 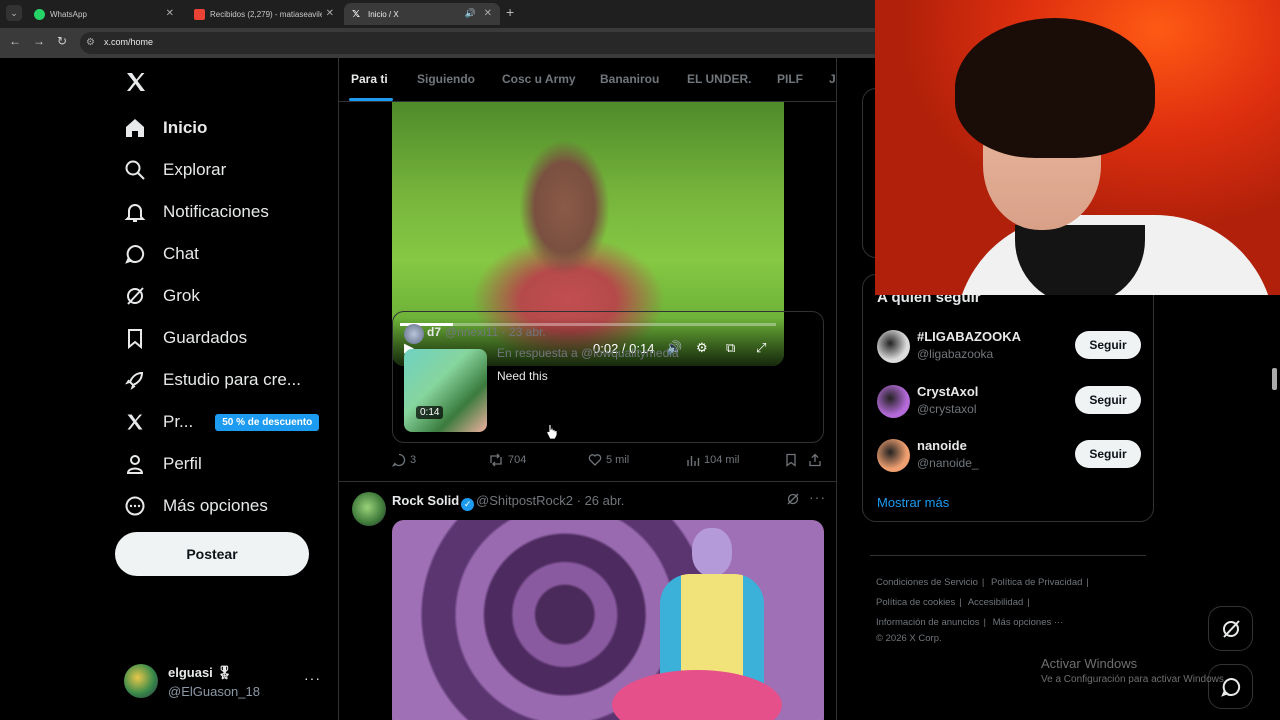 I want to click on tab-following: Siguiendo, so click(x=446, y=79).